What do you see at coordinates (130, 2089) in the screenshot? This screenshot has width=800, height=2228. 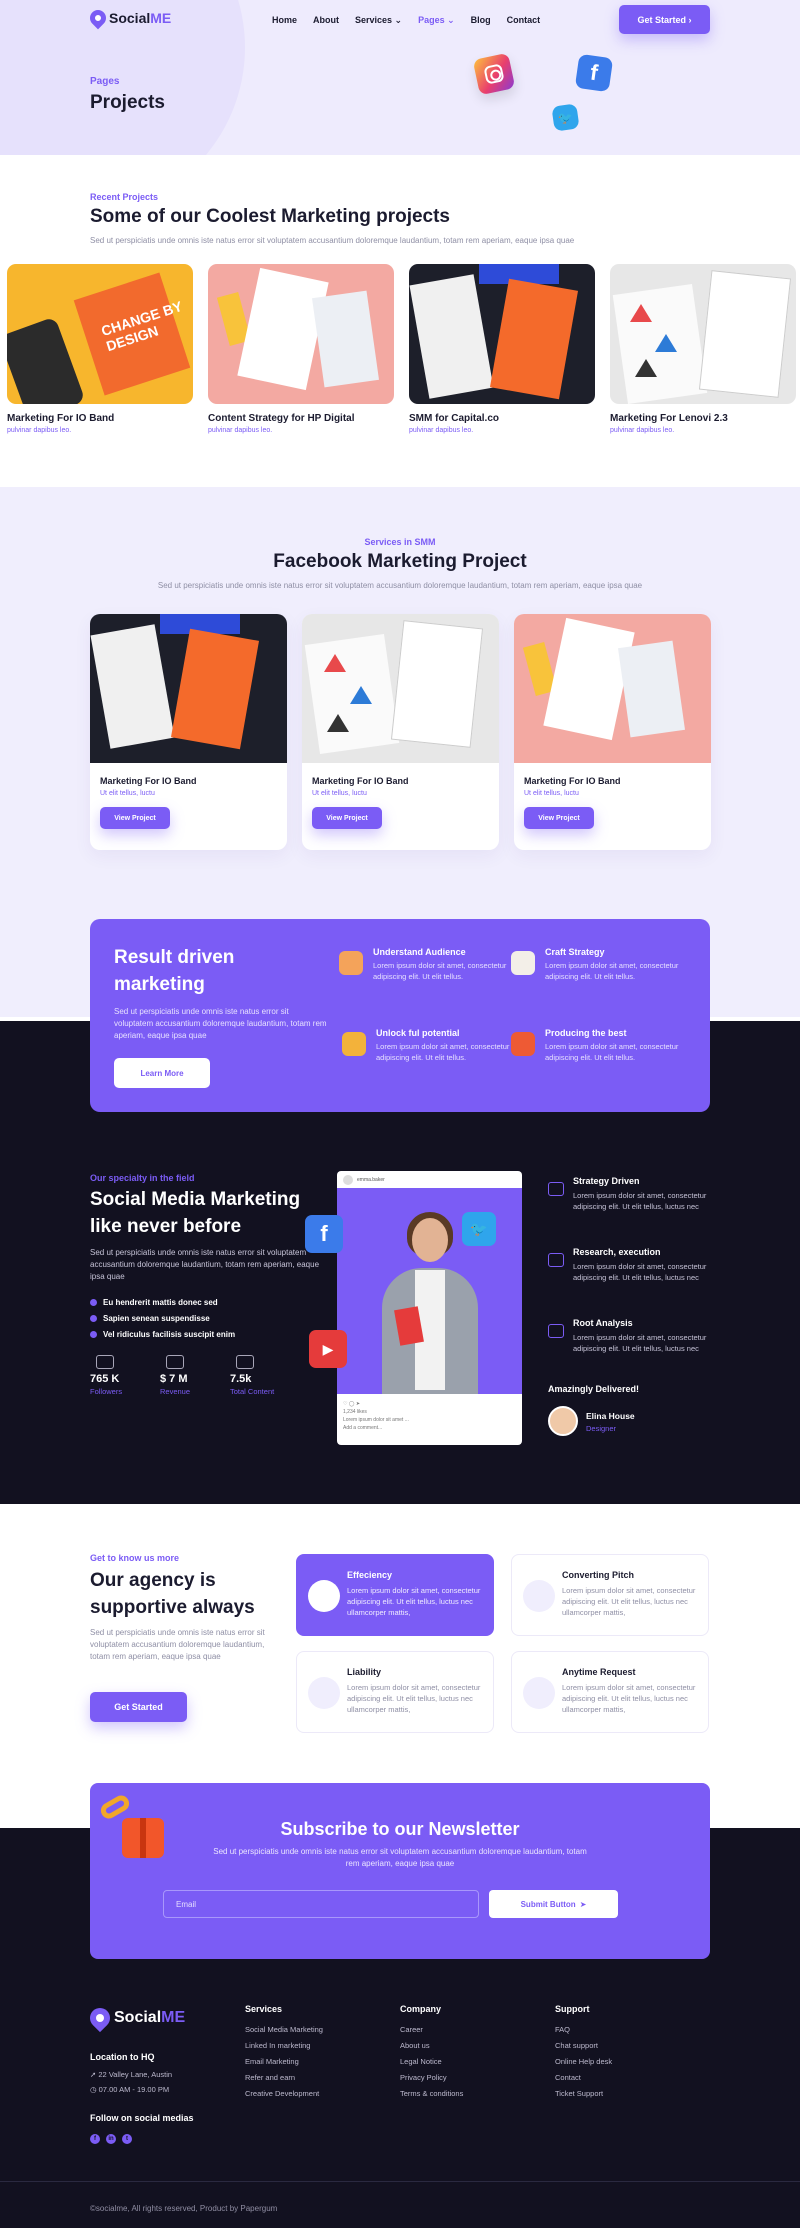 I see `hours: ◷ 07.00 AM - 19.00 PM` at bounding box center [130, 2089].